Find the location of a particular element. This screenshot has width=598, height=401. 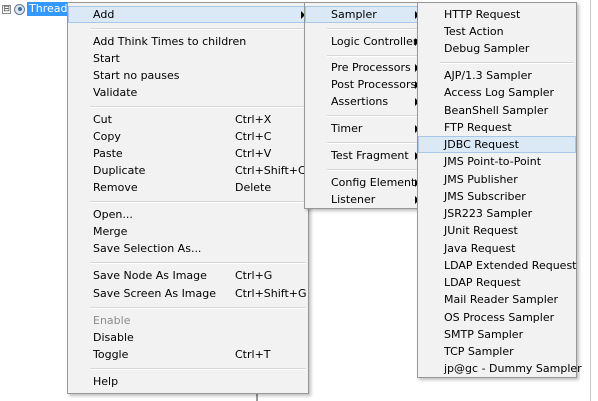

sampler-item-beanshell-sampler: BeanShell Sampler is located at coordinates (497, 110).